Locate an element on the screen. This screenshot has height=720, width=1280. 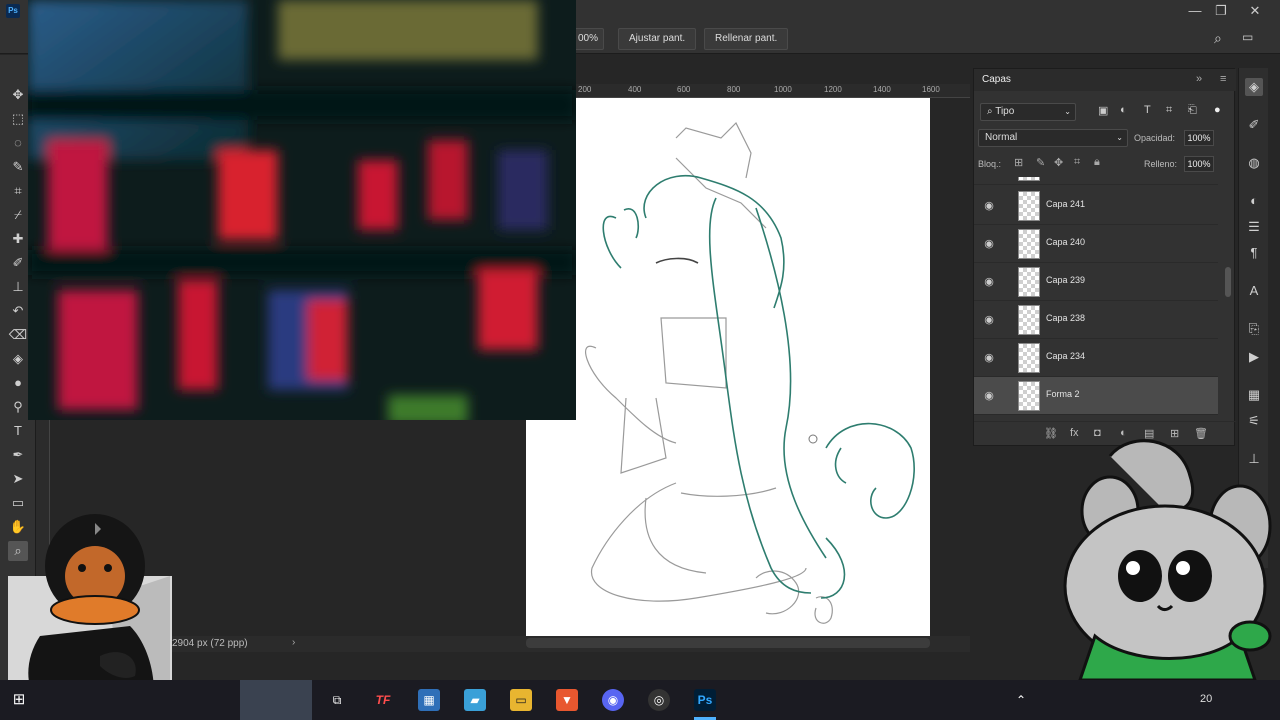
dodge-tool-icon: ⚲ is located at coordinates (18, 407).